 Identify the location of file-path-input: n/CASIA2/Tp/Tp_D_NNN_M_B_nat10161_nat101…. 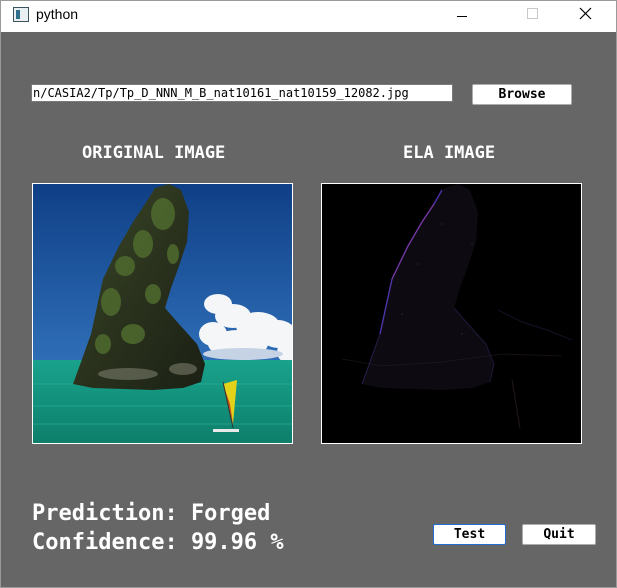
(242, 93).